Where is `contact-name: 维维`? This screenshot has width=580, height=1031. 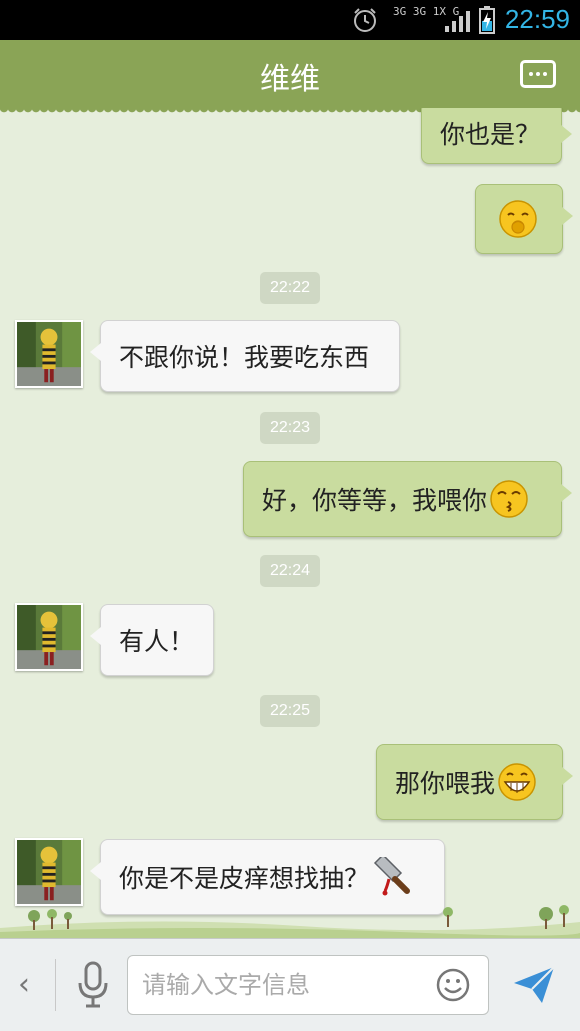
contact-name: 维维 is located at coordinates (290, 79).